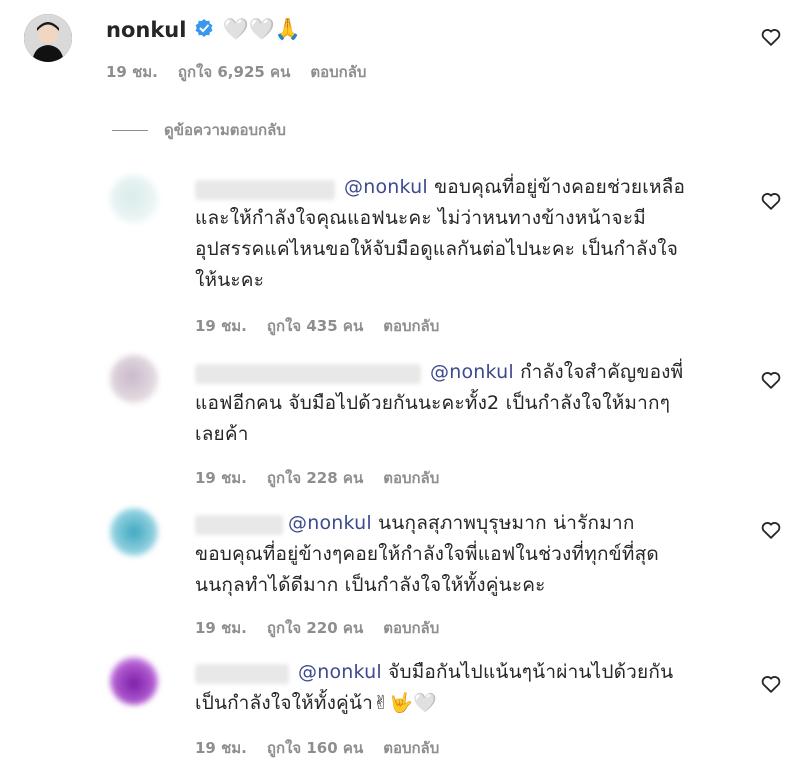  What do you see at coordinates (234, 72) in the screenshot?
I see `likes-count: ถูกใจ 6,925 คน` at bounding box center [234, 72].